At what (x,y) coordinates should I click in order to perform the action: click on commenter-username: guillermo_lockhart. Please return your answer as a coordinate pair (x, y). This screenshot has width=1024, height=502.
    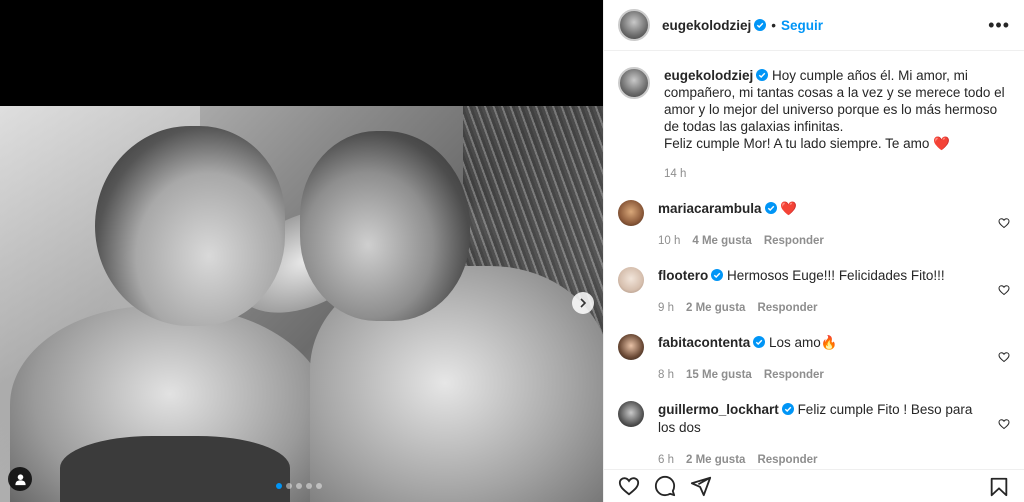
    Looking at the image, I should click on (718, 409).